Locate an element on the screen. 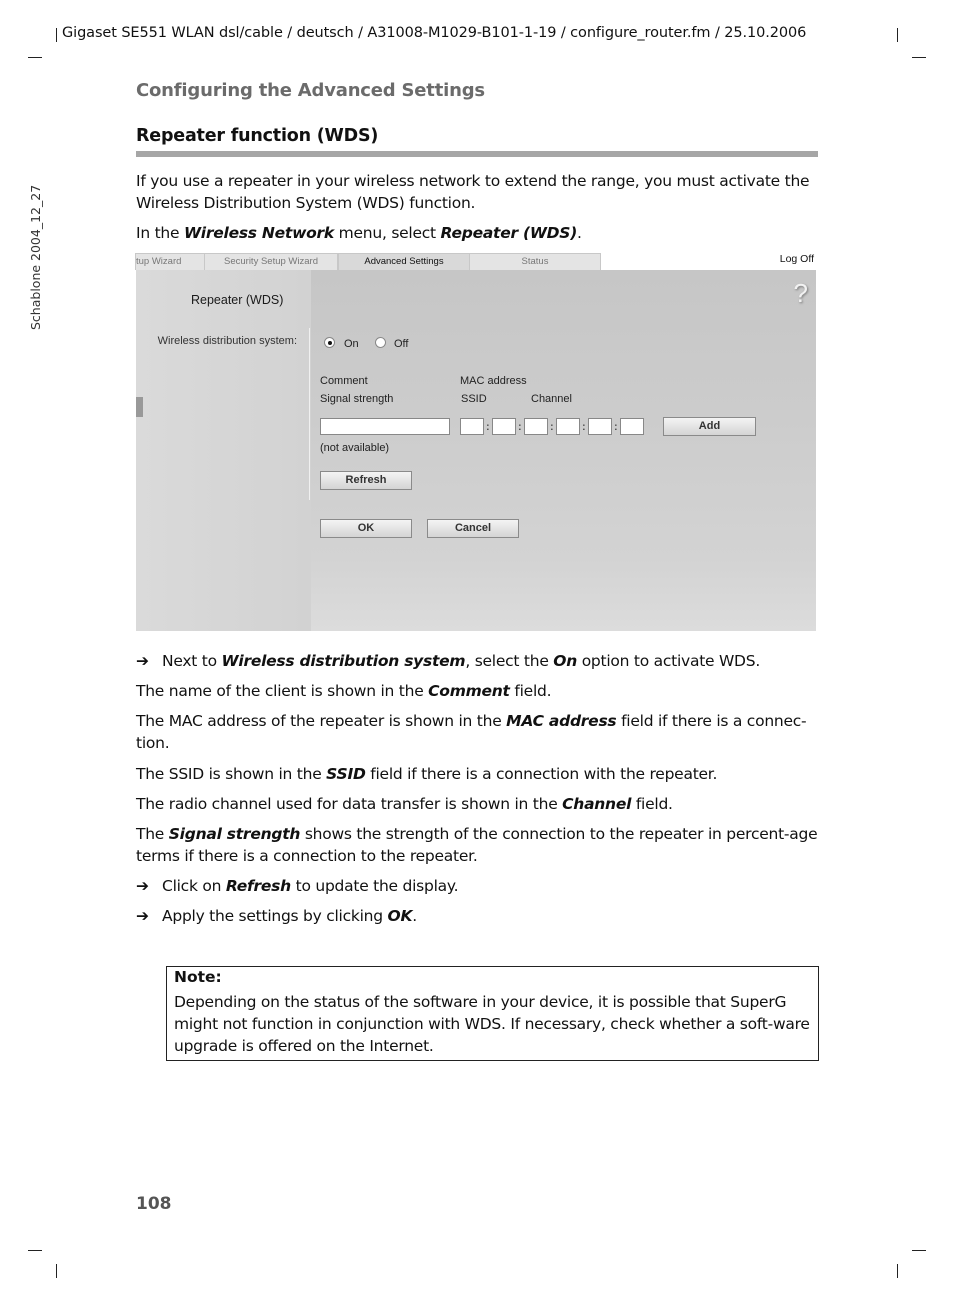 The image size is (954, 1307). section-title: Repeater function (WDS) is located at coordinates (257, 136).